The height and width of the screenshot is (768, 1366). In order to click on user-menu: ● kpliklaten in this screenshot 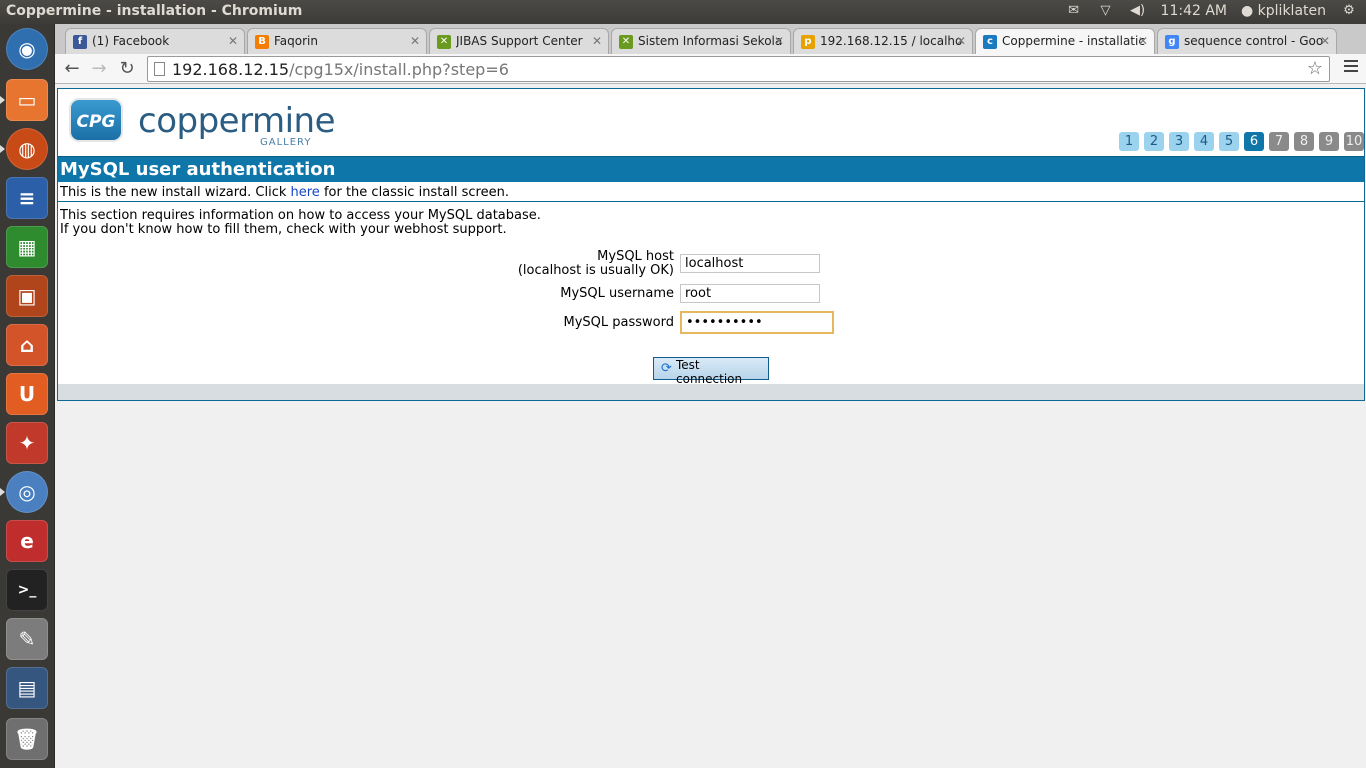, I will do `click(1283, 11)`.